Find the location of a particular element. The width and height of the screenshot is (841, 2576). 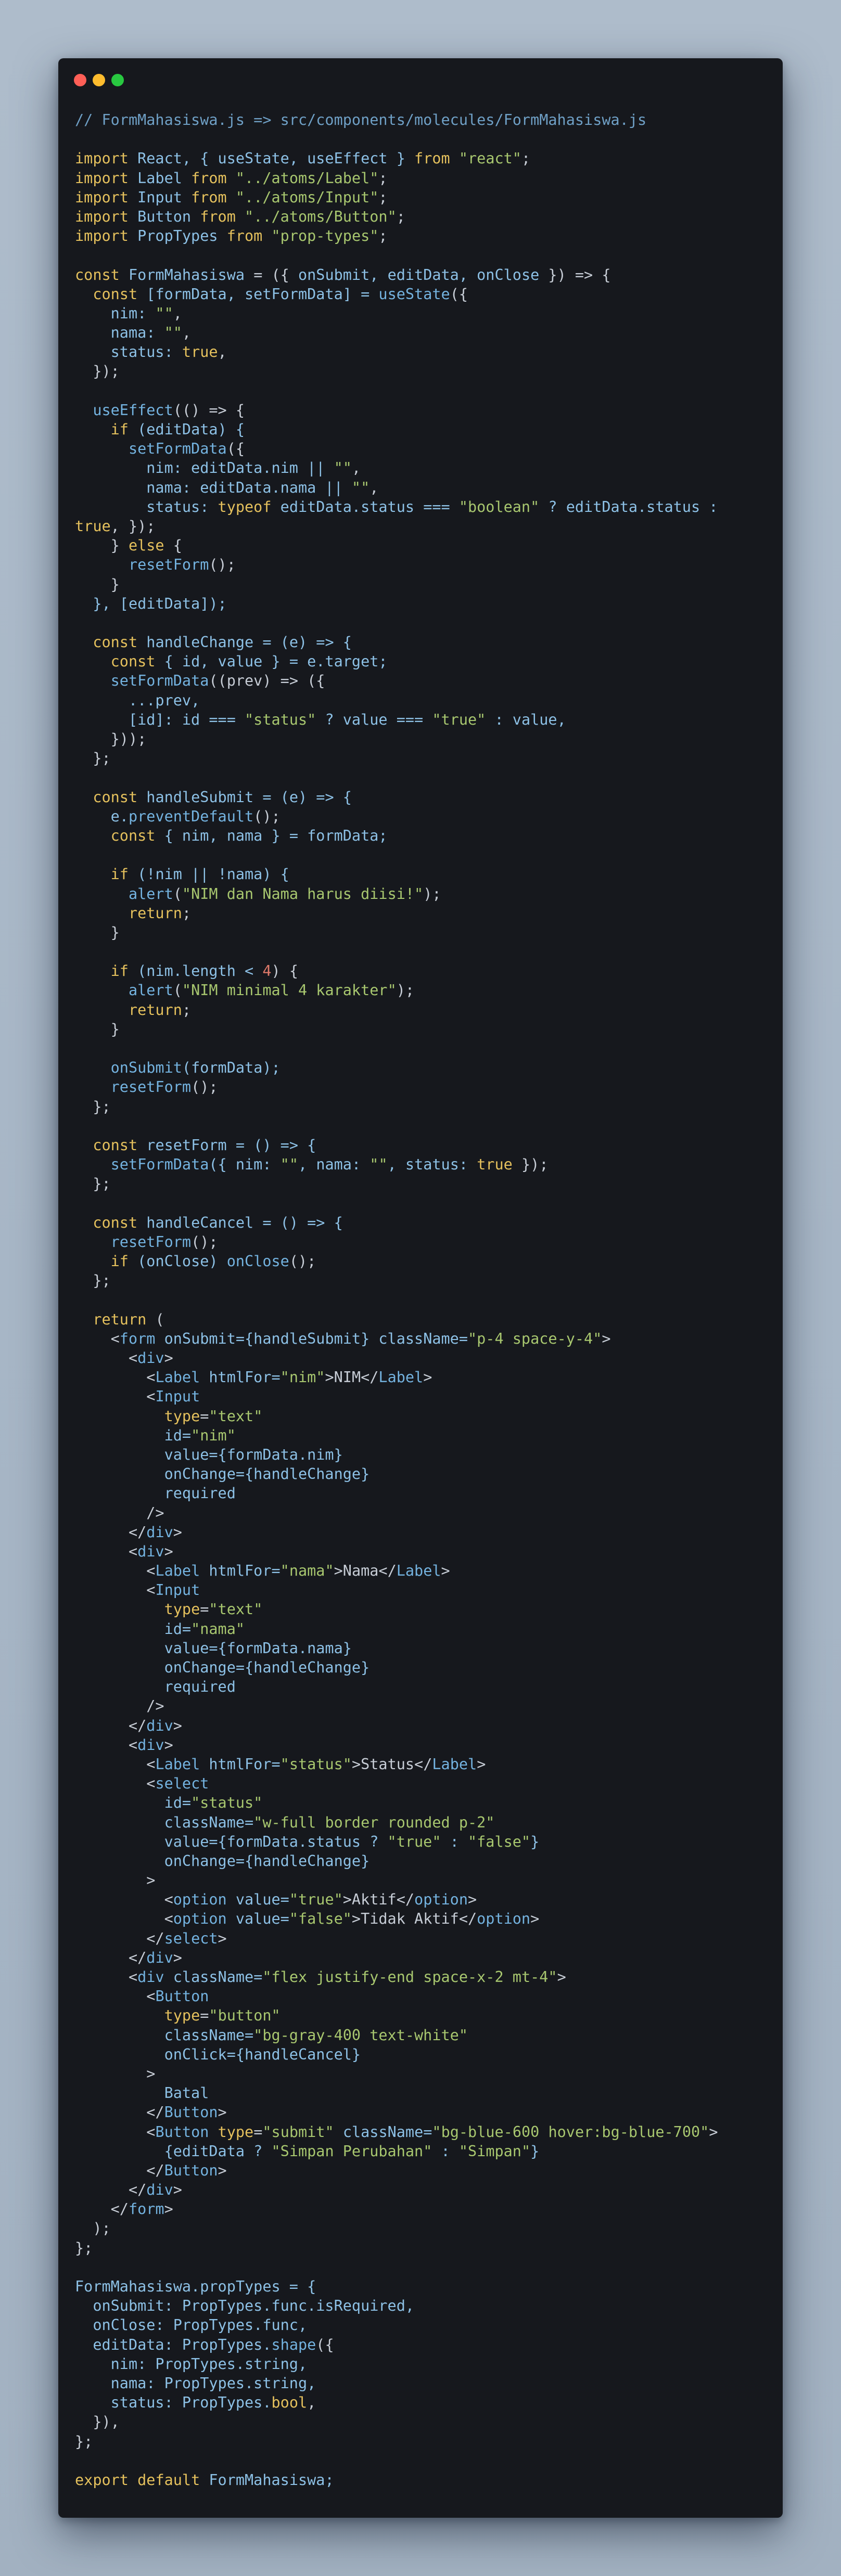

code-token-ident: onChange={handleChange} is located at coordinates (222, 1474).